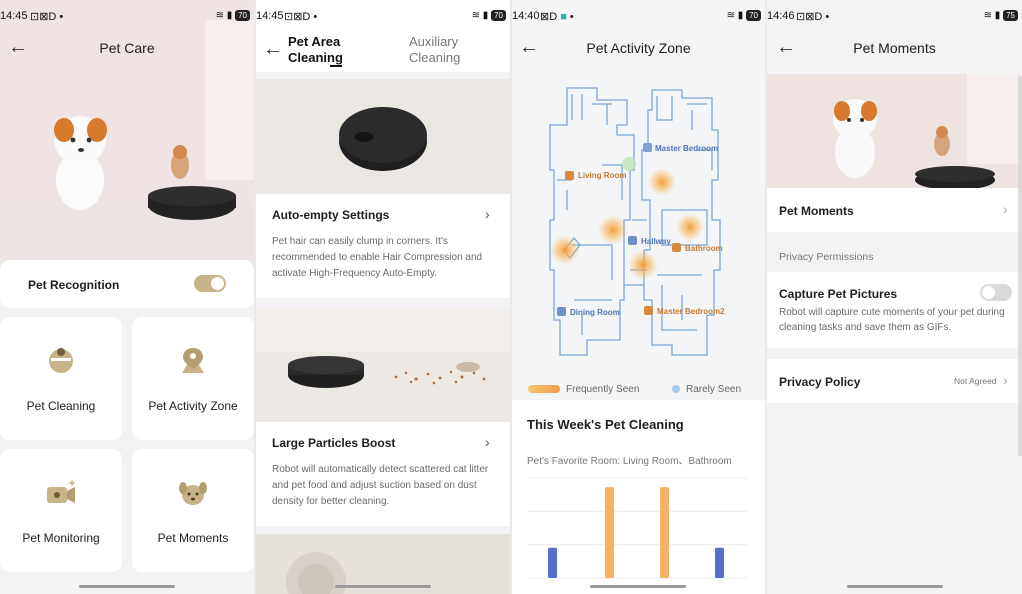 The height and width of the screenshot is (594, 1022). I want to click on hallway-icon, so click(632, 240).